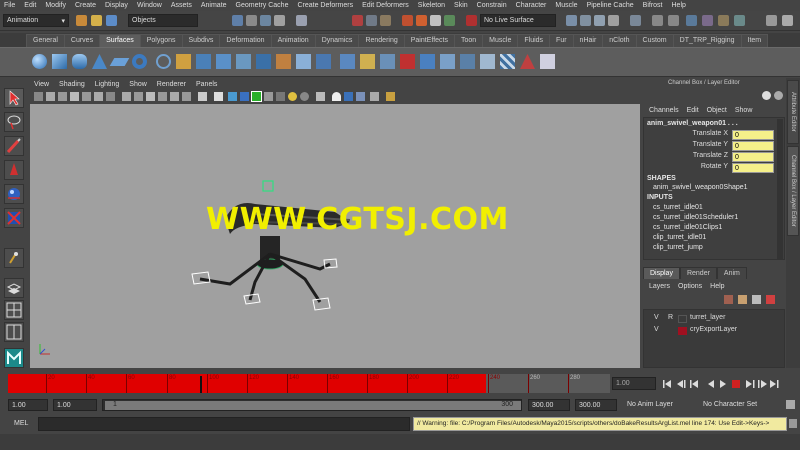 This screenshot has height=450, width=800. I want to click on tab-display: Display, so click(661, 273).